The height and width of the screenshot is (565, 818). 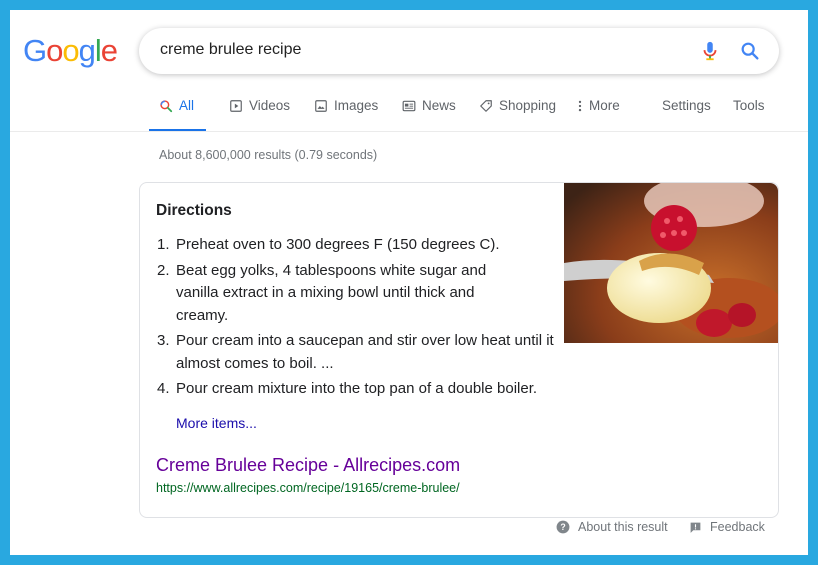 I want to click on search-icon, so click(x=166, y=106).